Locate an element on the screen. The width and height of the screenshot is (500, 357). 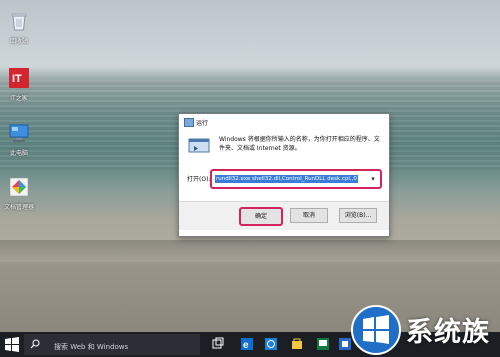
photo-app-icon is located at coordinates (19, 187).